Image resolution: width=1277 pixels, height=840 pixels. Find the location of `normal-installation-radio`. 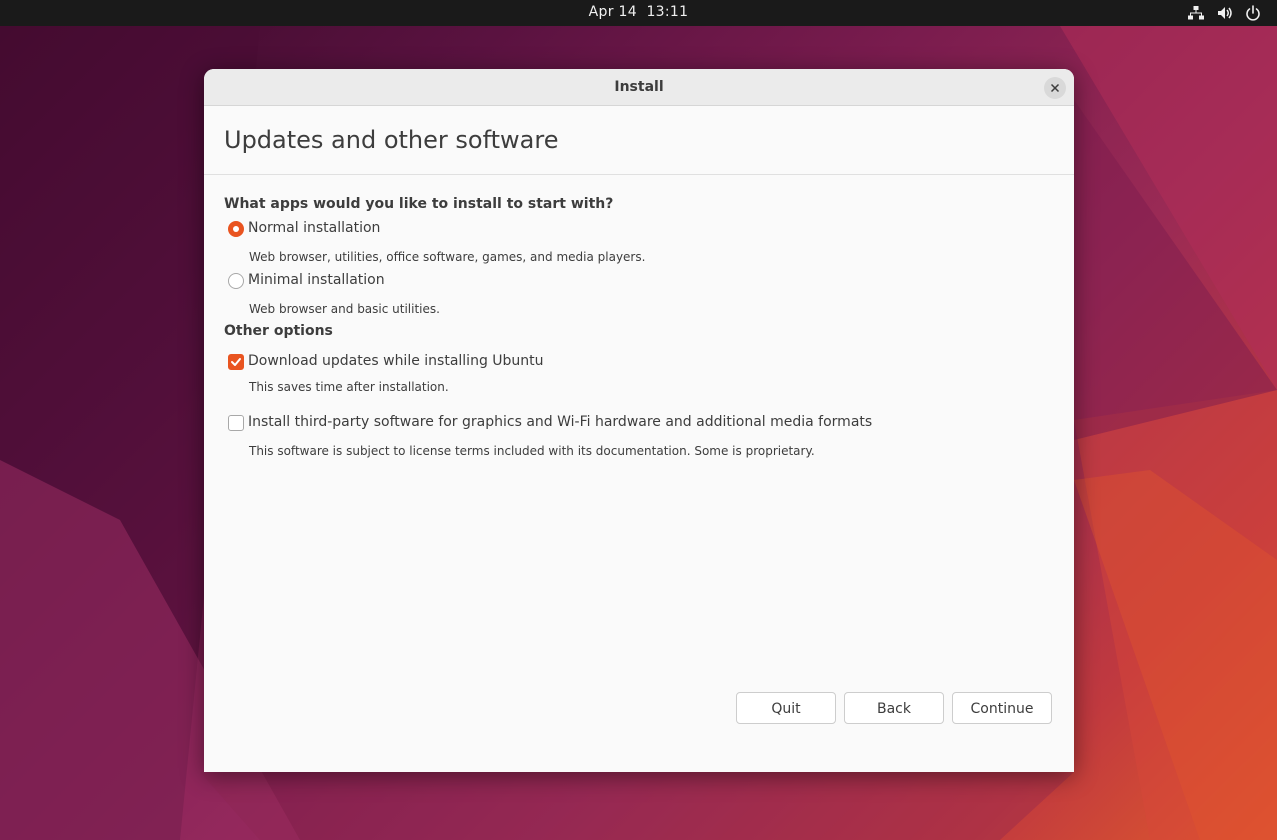

normal-installation-radio is located at coordinates (236, 229).